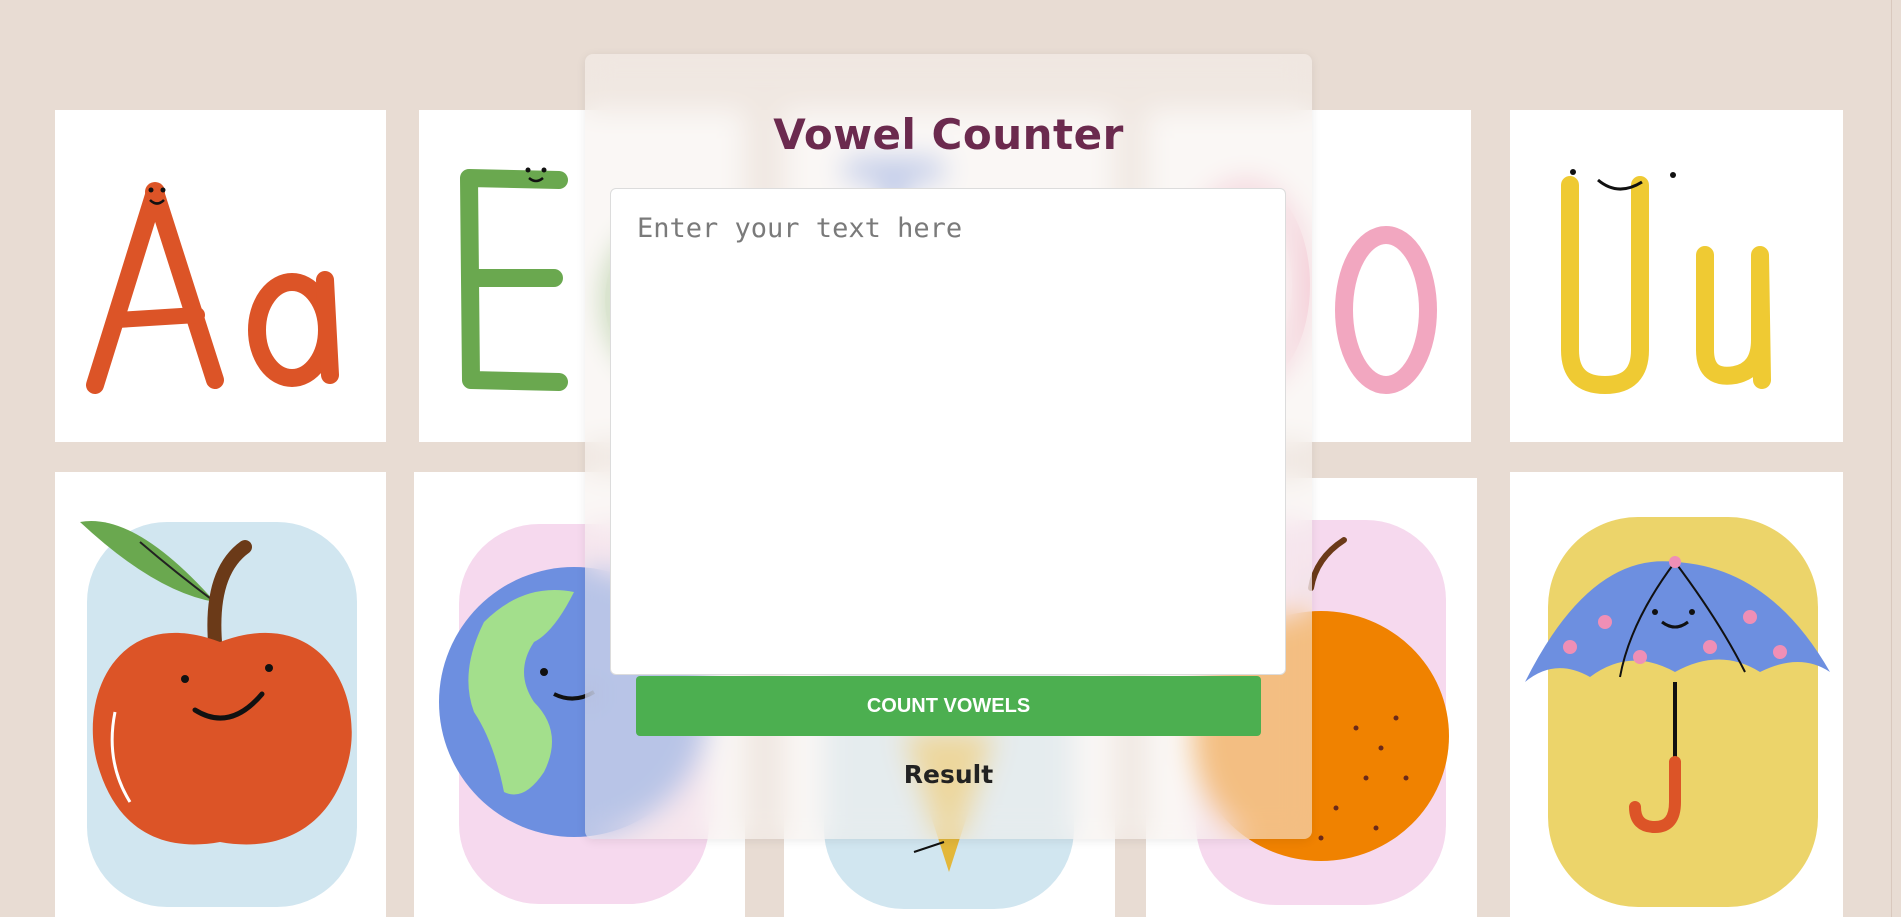 The width and height of the screenshot is (1901, 917). I want to click on picture-card-umbrella, so click(1676, 694).